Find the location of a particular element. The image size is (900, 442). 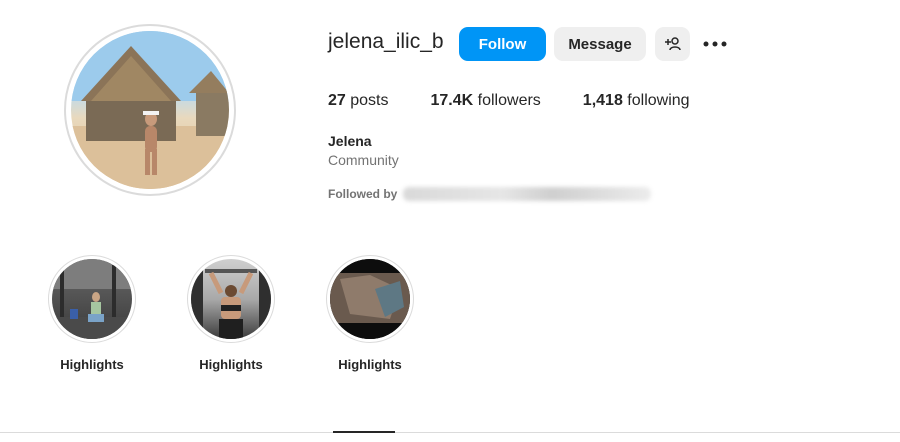

beach-hut-illustration is located at coordinates (150, 110).